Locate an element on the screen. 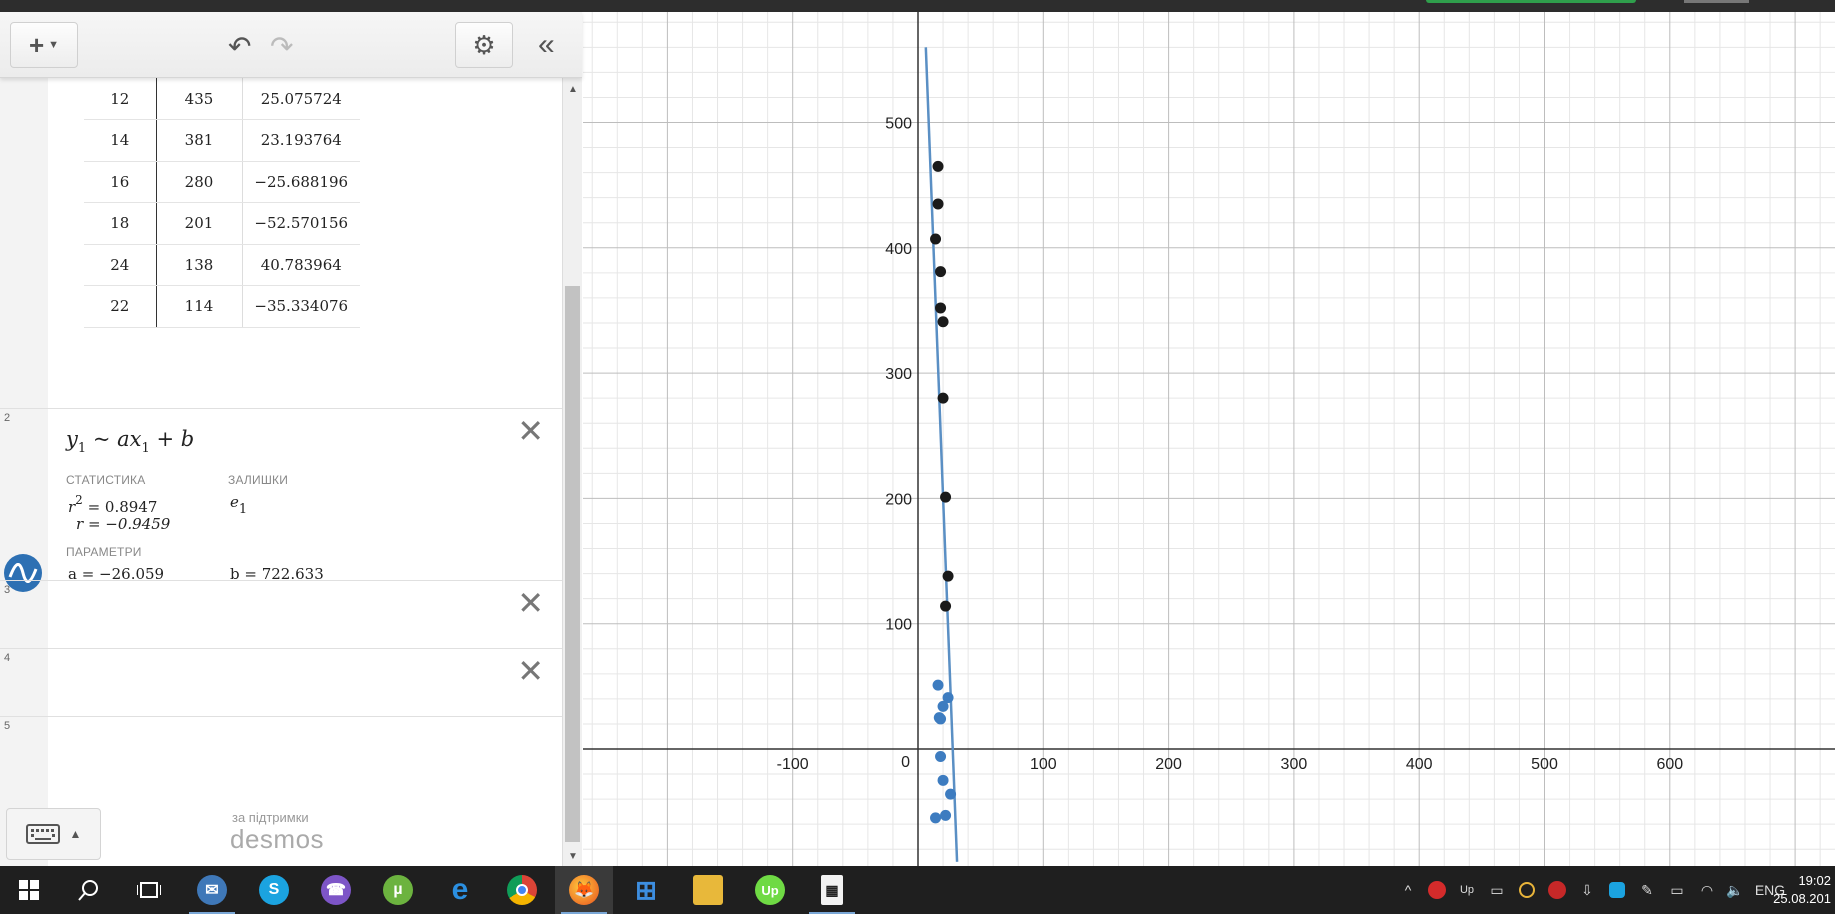 This screenshot has width=1835, height=914. tray-media-icon is located at coordinates (1527, 890).